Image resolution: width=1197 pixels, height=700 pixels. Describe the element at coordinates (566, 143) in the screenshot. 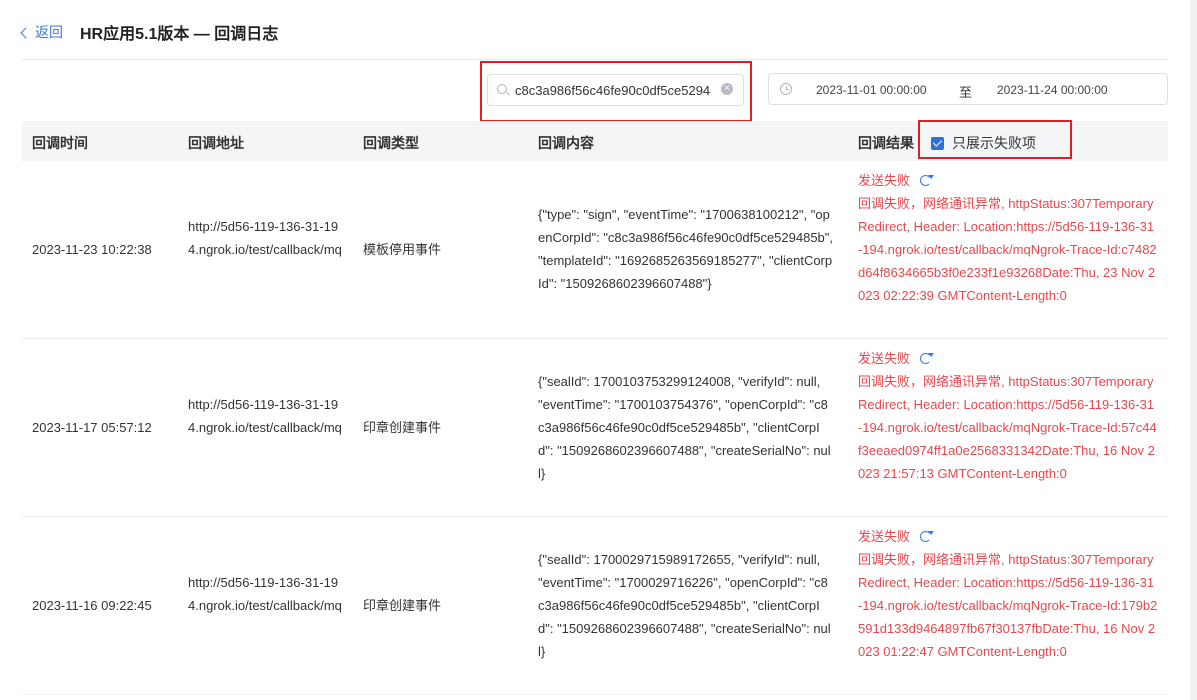

I see `column-header-content: 回调内容` at that location.